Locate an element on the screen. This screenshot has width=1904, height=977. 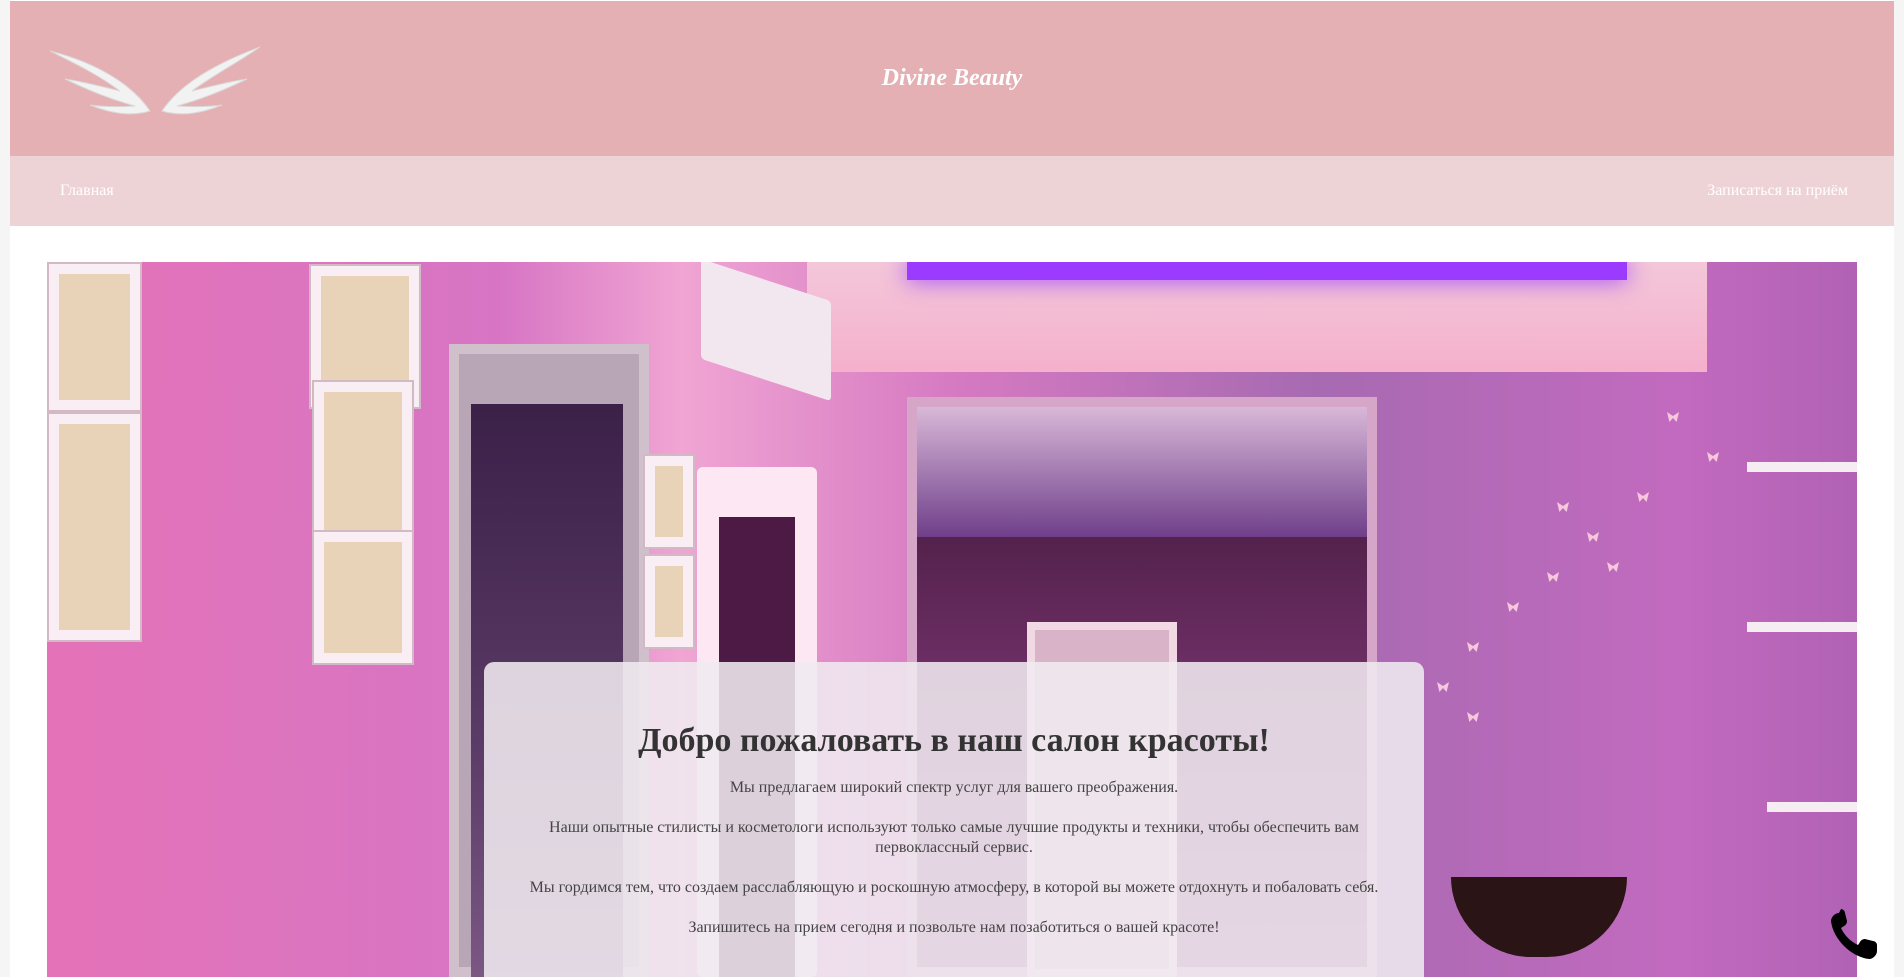
nav-home-link: Главная is located at coordinates (87, 191).